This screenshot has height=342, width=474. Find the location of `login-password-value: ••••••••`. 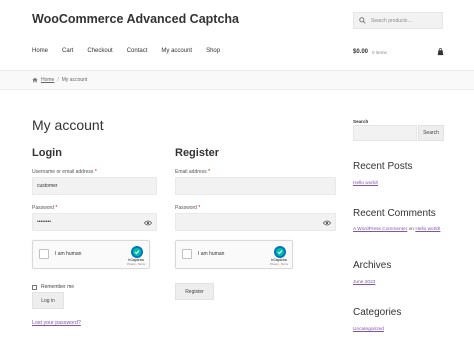

login-password-value: •••••••• is located at coordinates (44, 222).